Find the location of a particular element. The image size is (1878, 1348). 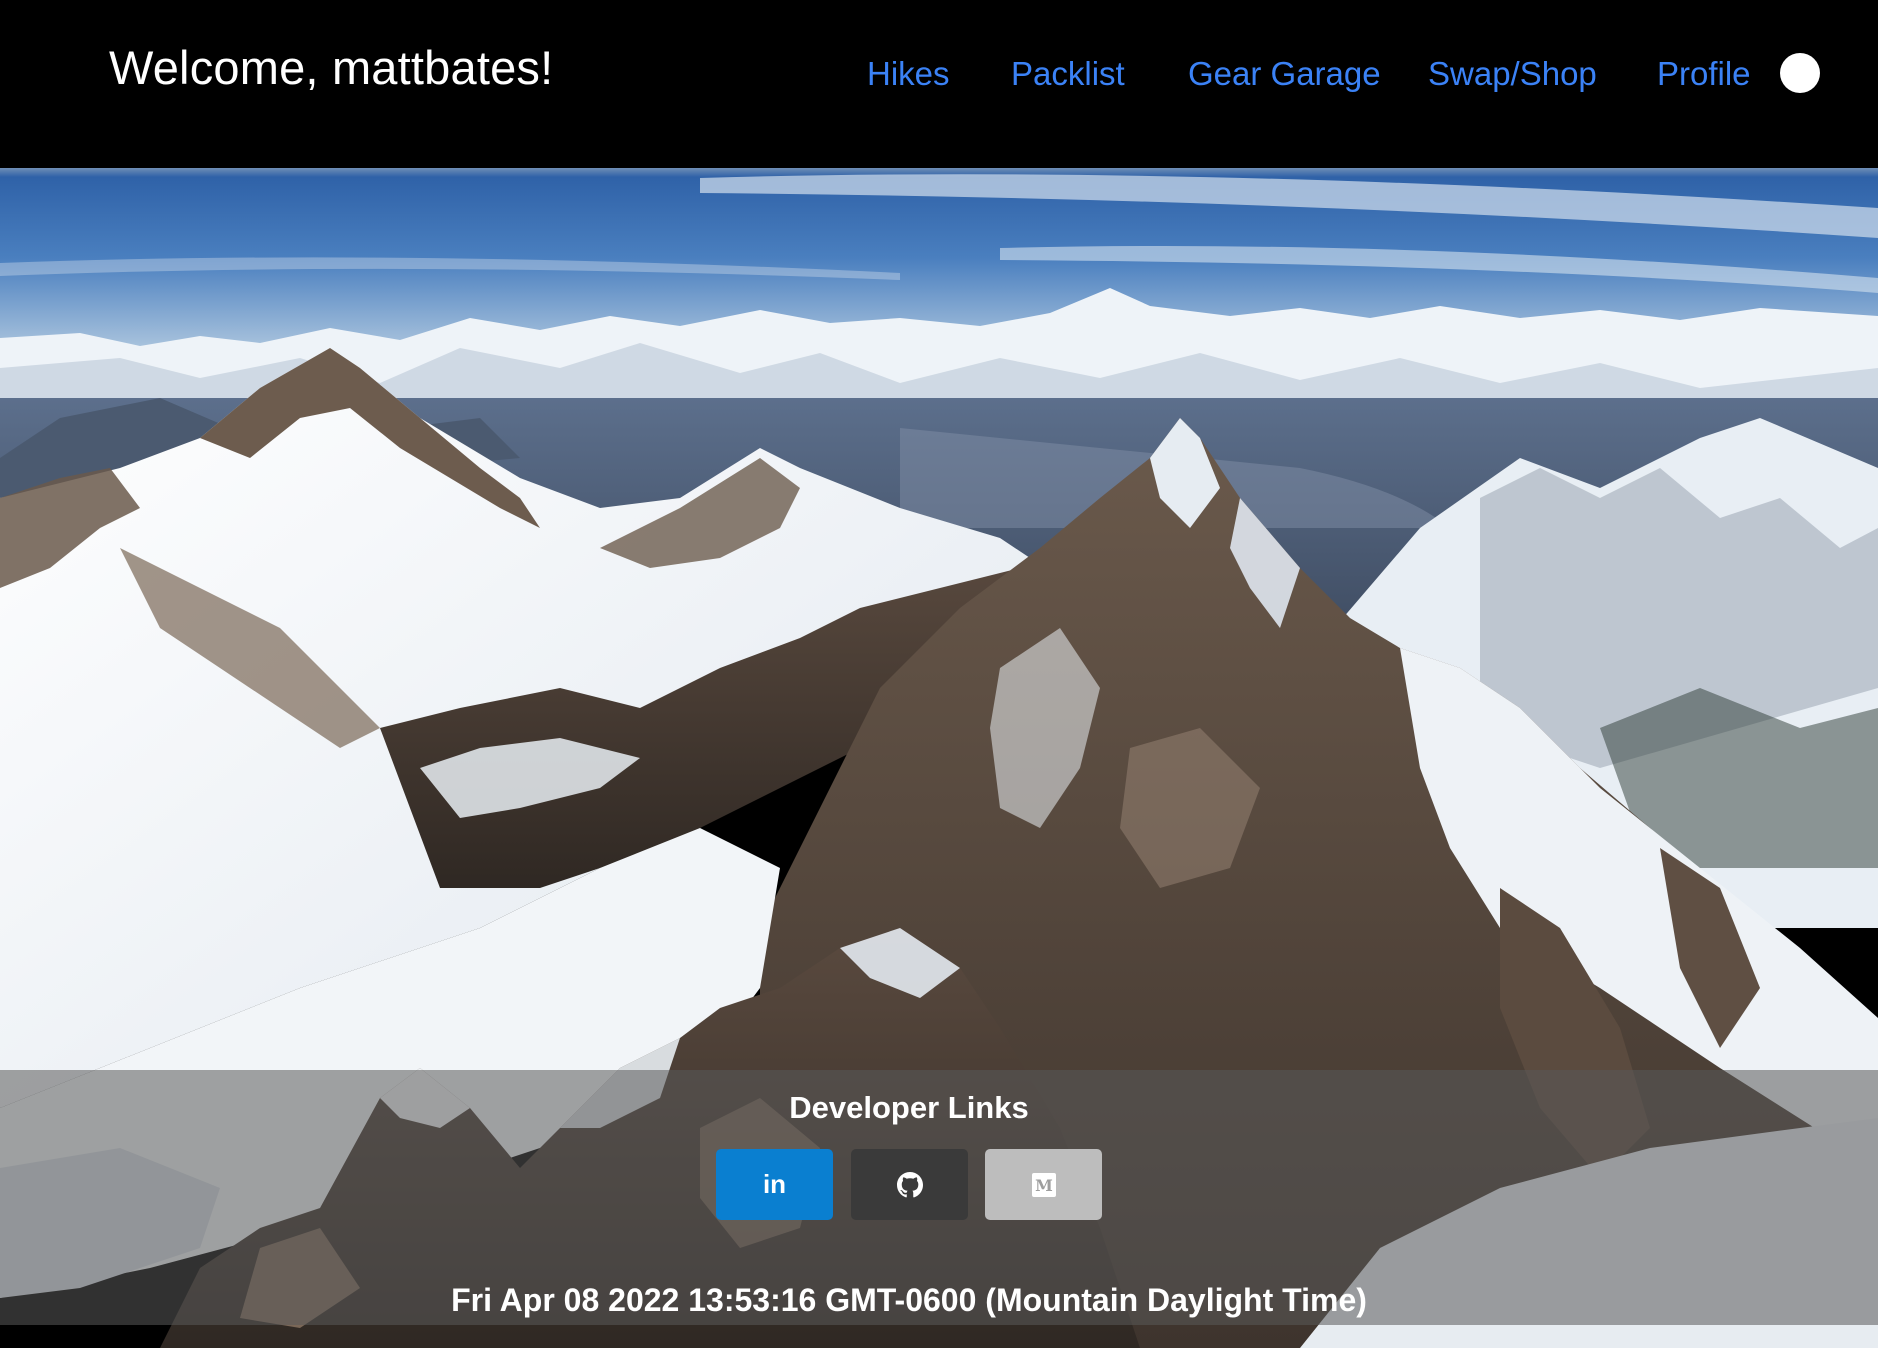

nav-link-hikes: Hikes is located at coordinates (908, 74).